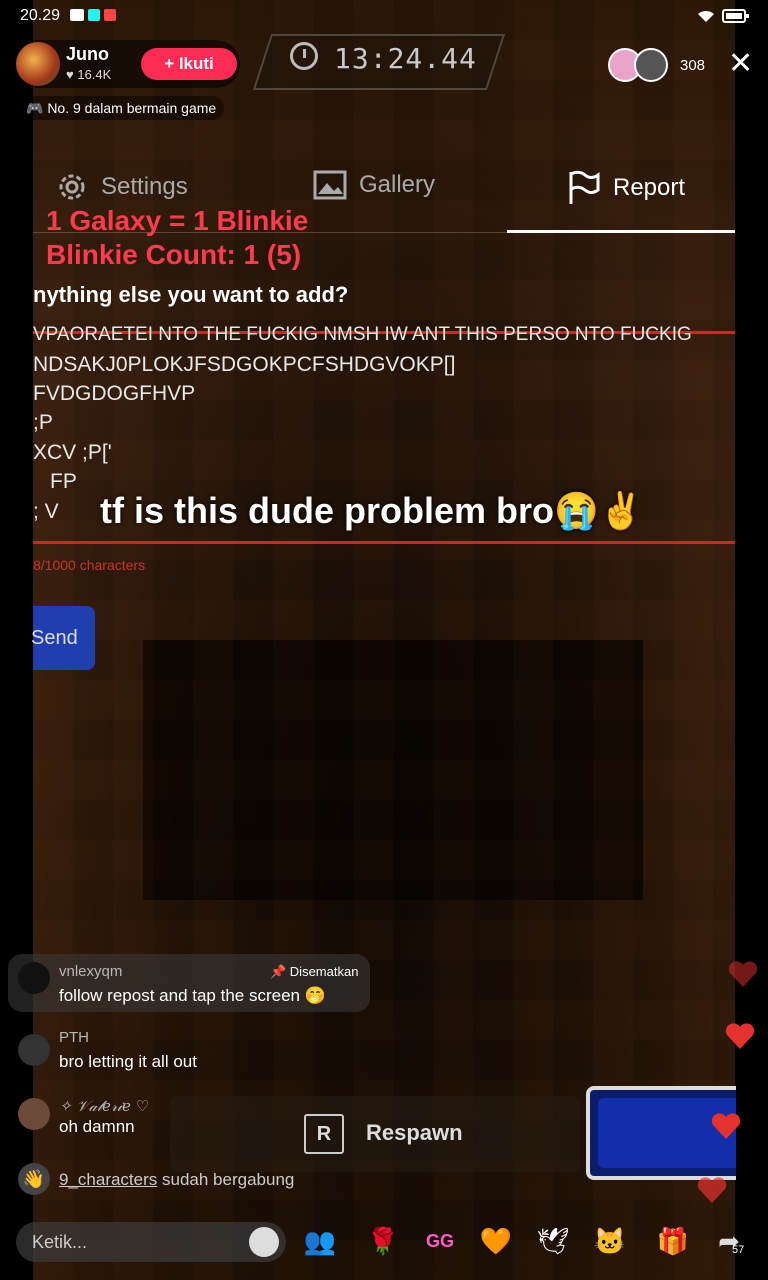  I want to click on respawn-label: Respawn, so click(414, 1132).